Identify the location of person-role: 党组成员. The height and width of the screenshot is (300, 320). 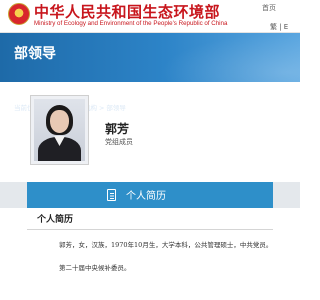
(119, 142).